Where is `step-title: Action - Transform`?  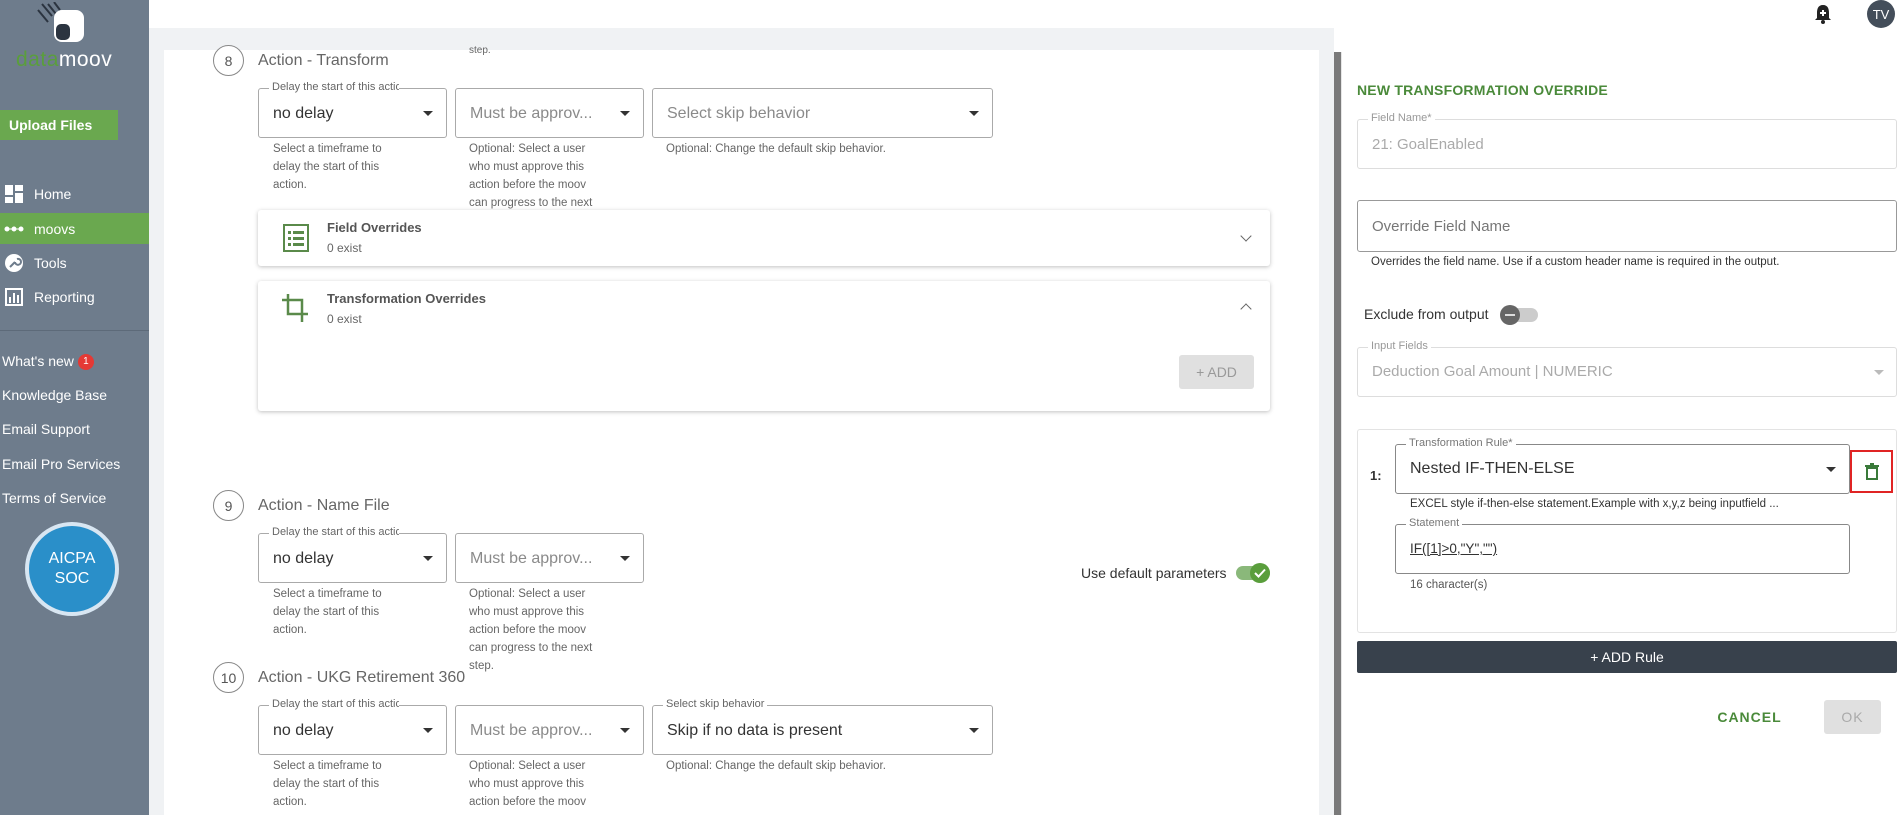
step-title: Action - Transform is located at coordinates (323, 60).